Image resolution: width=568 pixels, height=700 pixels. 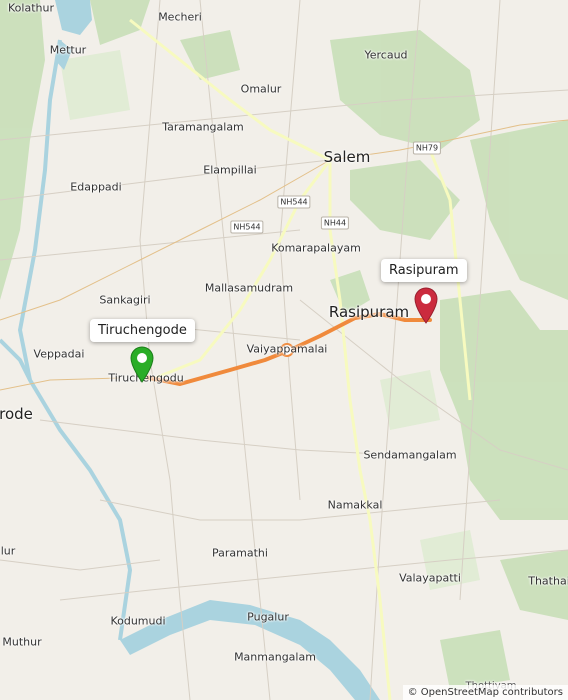 What do you see at coordinates (68, 50) in the screenshot?
I see `place-mettur: Mettur` at bounding box center [68, 50].